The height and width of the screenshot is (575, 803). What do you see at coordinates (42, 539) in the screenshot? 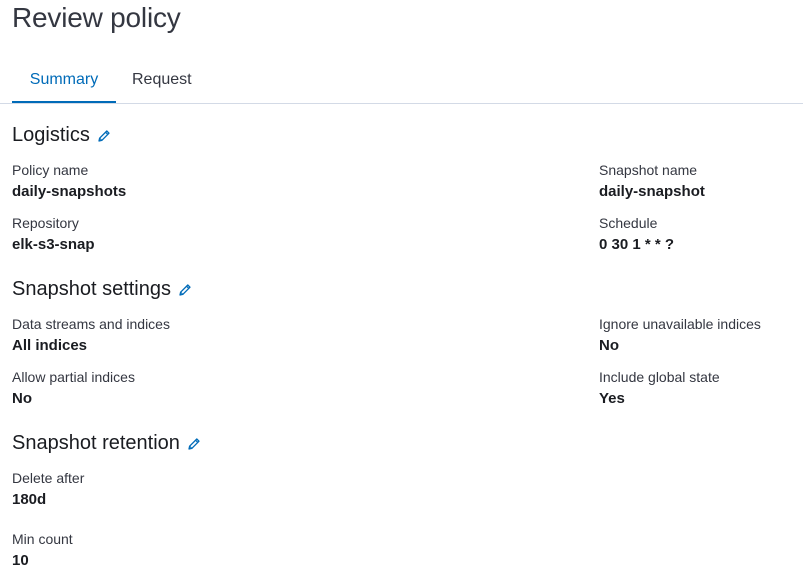
I see `min-count-label: Min count` at bounding box center [42, 539].